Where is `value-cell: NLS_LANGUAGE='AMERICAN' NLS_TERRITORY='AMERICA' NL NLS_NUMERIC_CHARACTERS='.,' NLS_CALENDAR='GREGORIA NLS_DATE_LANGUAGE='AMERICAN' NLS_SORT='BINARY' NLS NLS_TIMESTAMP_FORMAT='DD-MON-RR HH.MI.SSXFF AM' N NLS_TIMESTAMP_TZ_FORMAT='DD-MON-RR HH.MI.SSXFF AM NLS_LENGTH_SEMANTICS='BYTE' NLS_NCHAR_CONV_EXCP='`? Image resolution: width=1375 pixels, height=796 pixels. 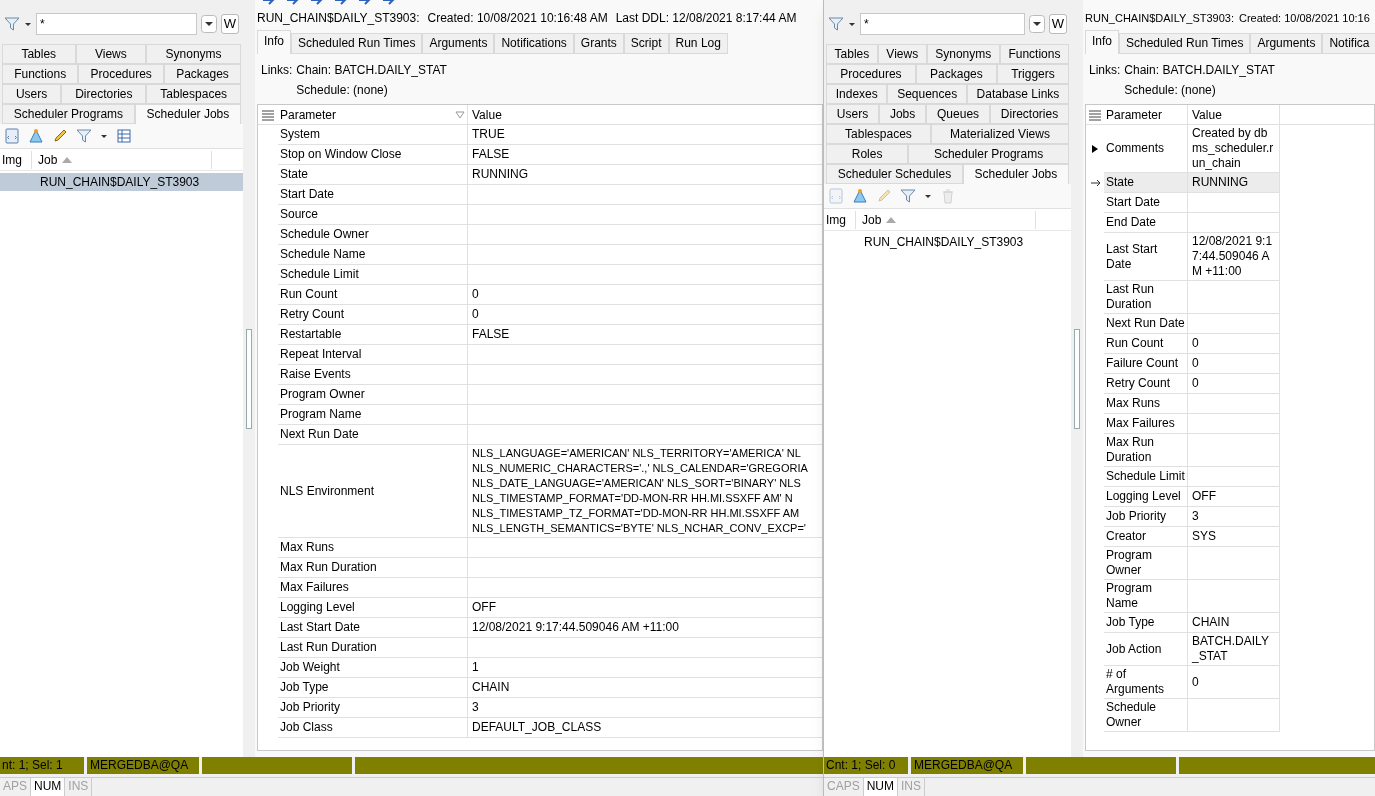
value-cell: NLS_LANGUAGE='AMERICAN' NLS_TERRITORY='AMERICA' NL NLS_NUMERIC_CHARACTERS='.,' NLS_CALENDAR='GREGORIA NLS_DATE_LANGUAGE='AMERICAN' NLS_SORT='BINARY' NLS NLS_TIMESTAMP_FORMAT='DD-MON-RR HH.MI.SSXFF AM' N NLS_TIMESTAMP_TZ_FORMAT='DD-MON-RR HH.MI.SSXFF AM NLS_LENGTH_SEMANTICS='BYTE' NLS_NCHAR_CONV_EXCP=' is located at coordinates (645, 491).